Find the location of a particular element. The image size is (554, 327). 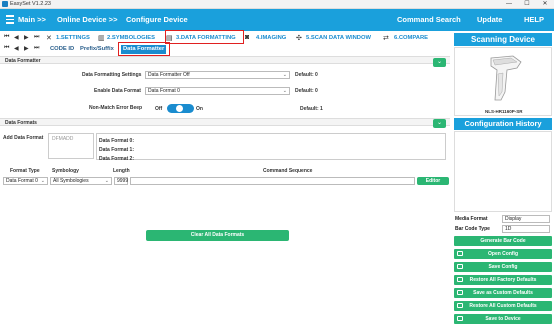

symbology-select: All Symbologies ⌄ is located at coordinates (81, 181).